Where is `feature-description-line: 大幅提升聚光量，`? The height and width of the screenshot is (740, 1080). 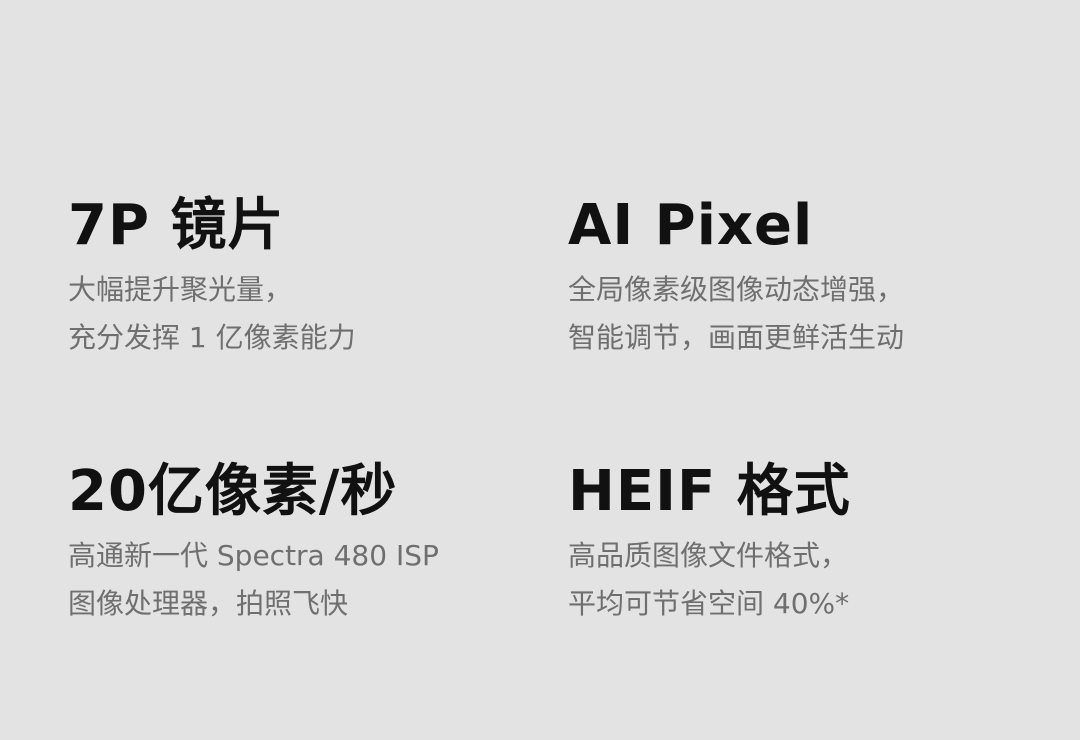
feature-description-line: 大幅提升聚光量， is located at coordinates (180, 289).